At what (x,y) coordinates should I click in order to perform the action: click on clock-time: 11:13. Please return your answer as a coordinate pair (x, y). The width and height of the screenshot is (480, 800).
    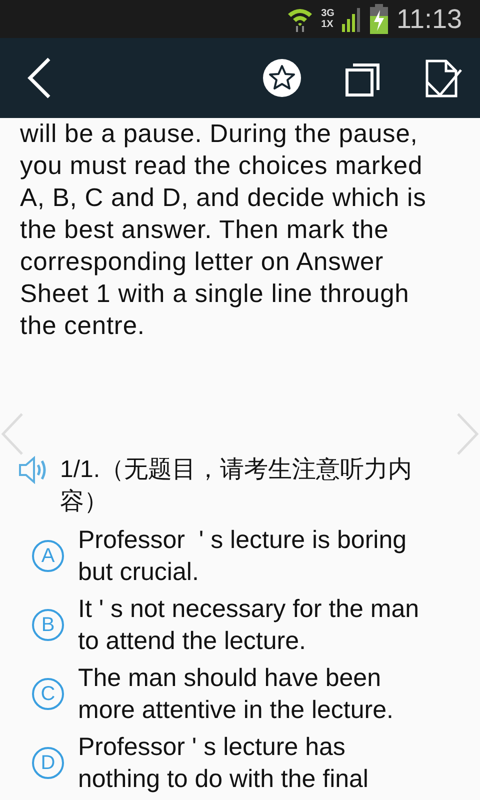
    Looking at the image, I should click on (429, 19).